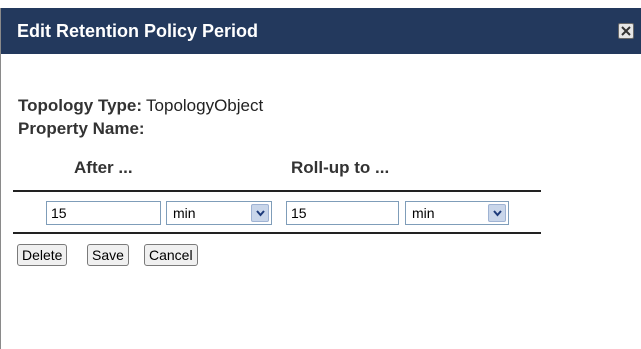 This screenshot has width=641, height=349. Describe the element at coordinates (457, 213) in the screenshot. I see `rollup-unit-select: min` at that location.